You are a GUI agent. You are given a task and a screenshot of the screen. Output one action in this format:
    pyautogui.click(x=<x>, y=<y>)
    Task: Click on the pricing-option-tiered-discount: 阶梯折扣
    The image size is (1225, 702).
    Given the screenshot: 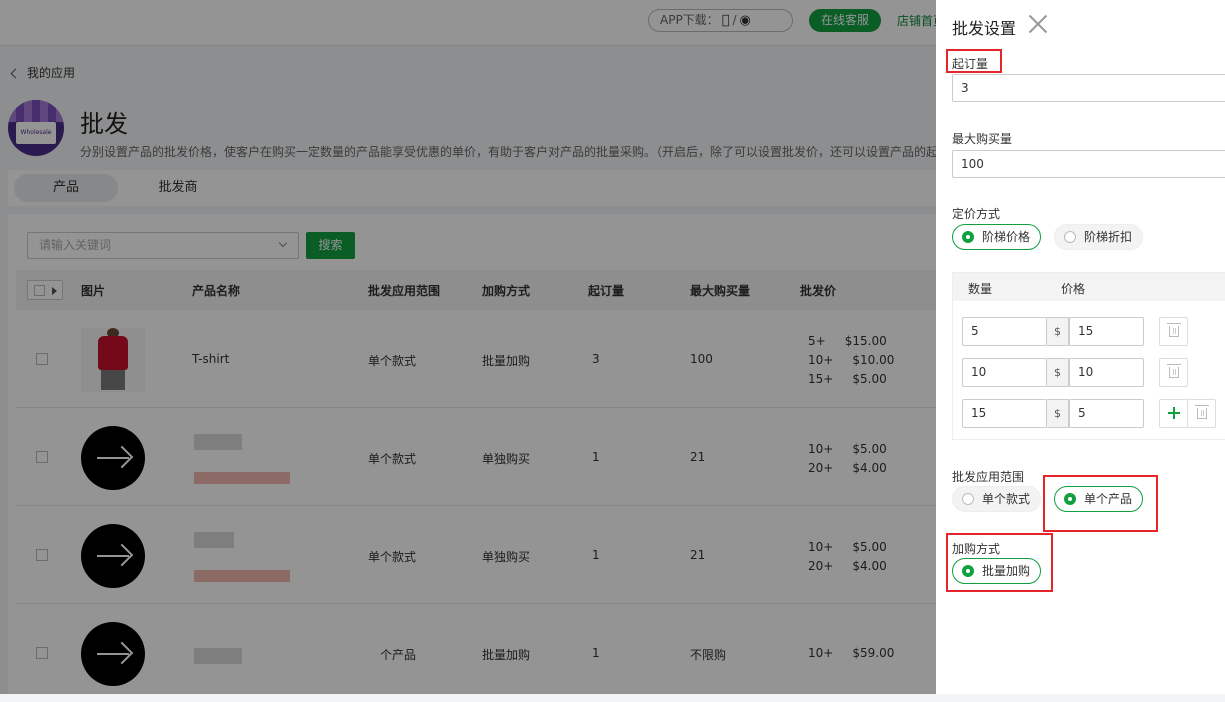 What is the action you would take?
    pyautogui.click(x=1099, y=237)
    